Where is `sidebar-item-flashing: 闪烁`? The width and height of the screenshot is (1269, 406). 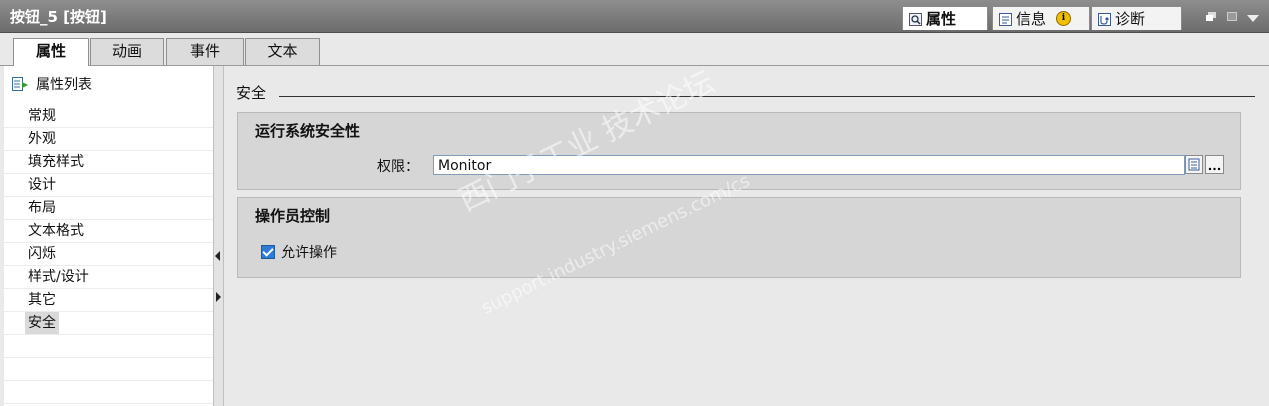 sidebar-item-flashing: 闪烁 is located at coordinates (108, 254).